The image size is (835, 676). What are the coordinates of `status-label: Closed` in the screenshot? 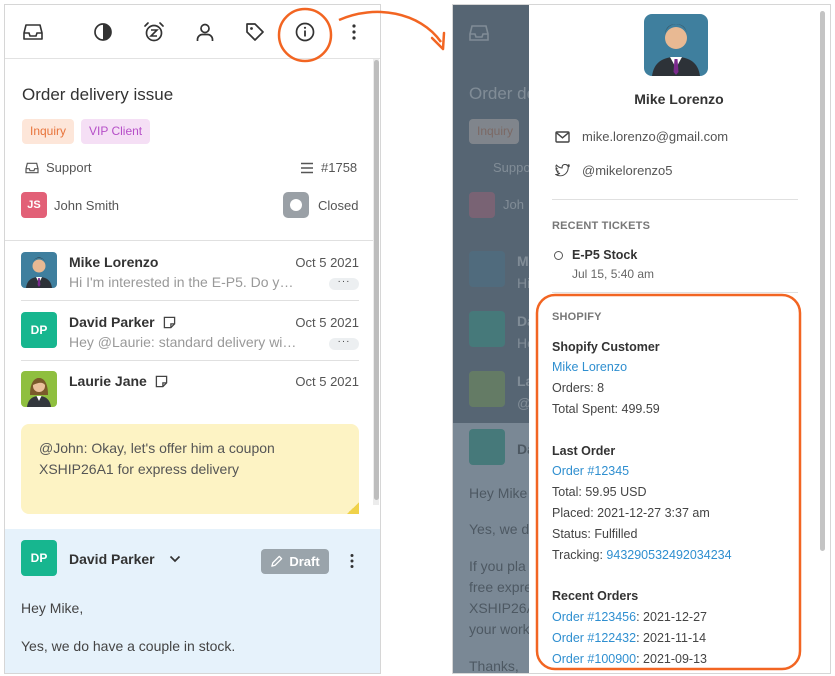 It's located at (338, 205).